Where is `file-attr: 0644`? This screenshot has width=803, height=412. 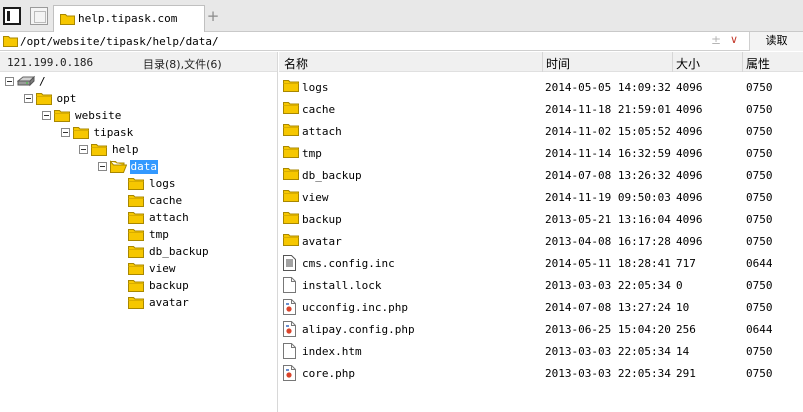
file-attr: 0644 is located at coordinates (759, 329).